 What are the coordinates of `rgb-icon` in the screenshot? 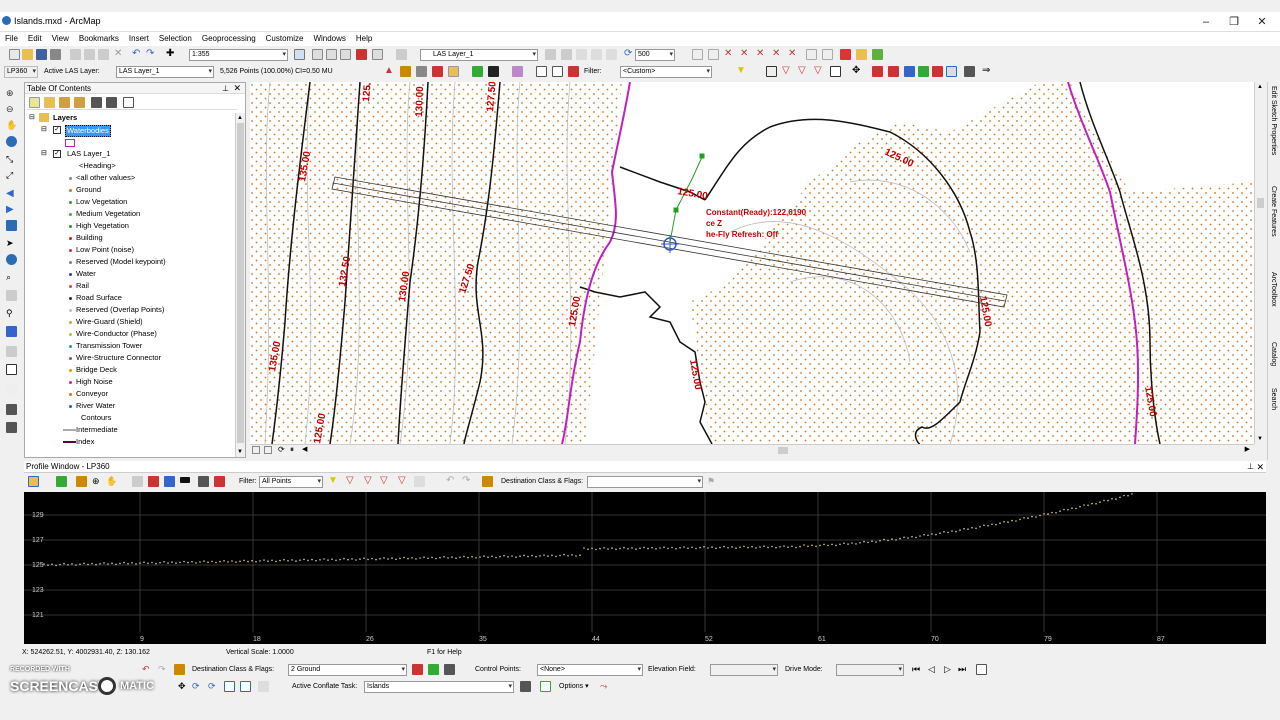 It's located at (517, 71).